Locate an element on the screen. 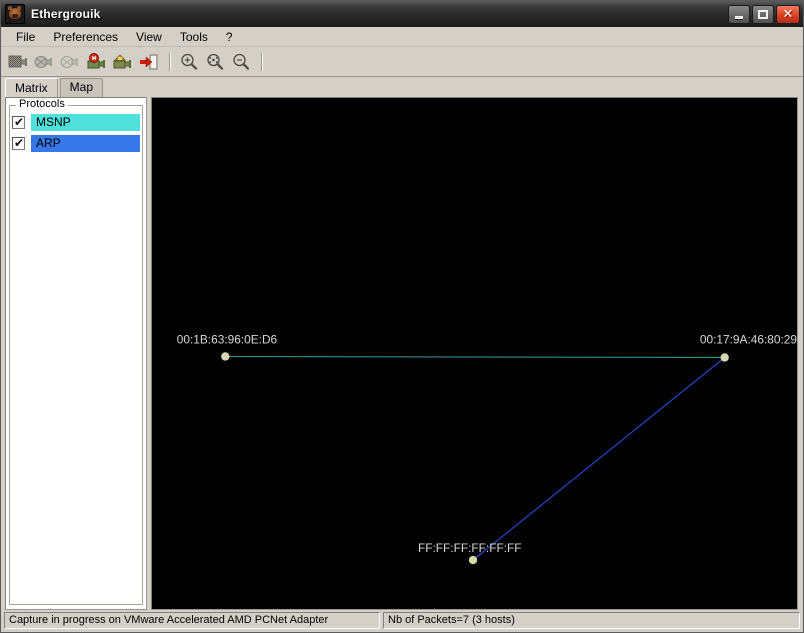 This screenshot has width=804, height=633. graph-node-label: 00:1B:63:96:0E:D6 is located at coordinates (227, 339).